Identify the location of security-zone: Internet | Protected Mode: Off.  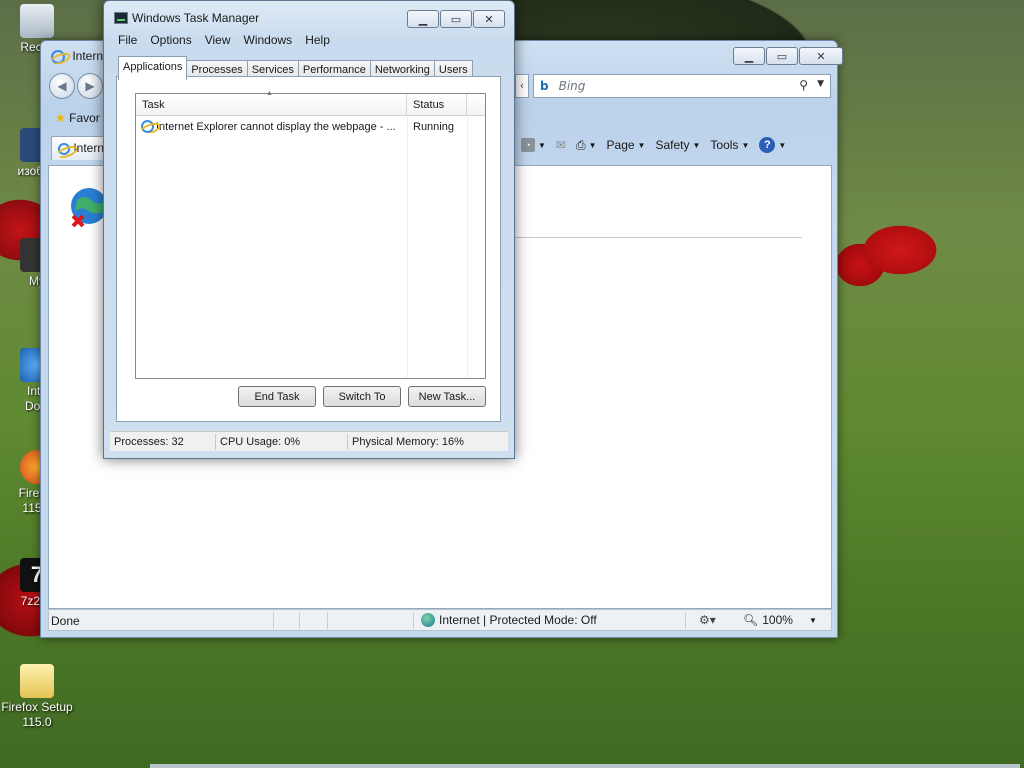
(509, 620).